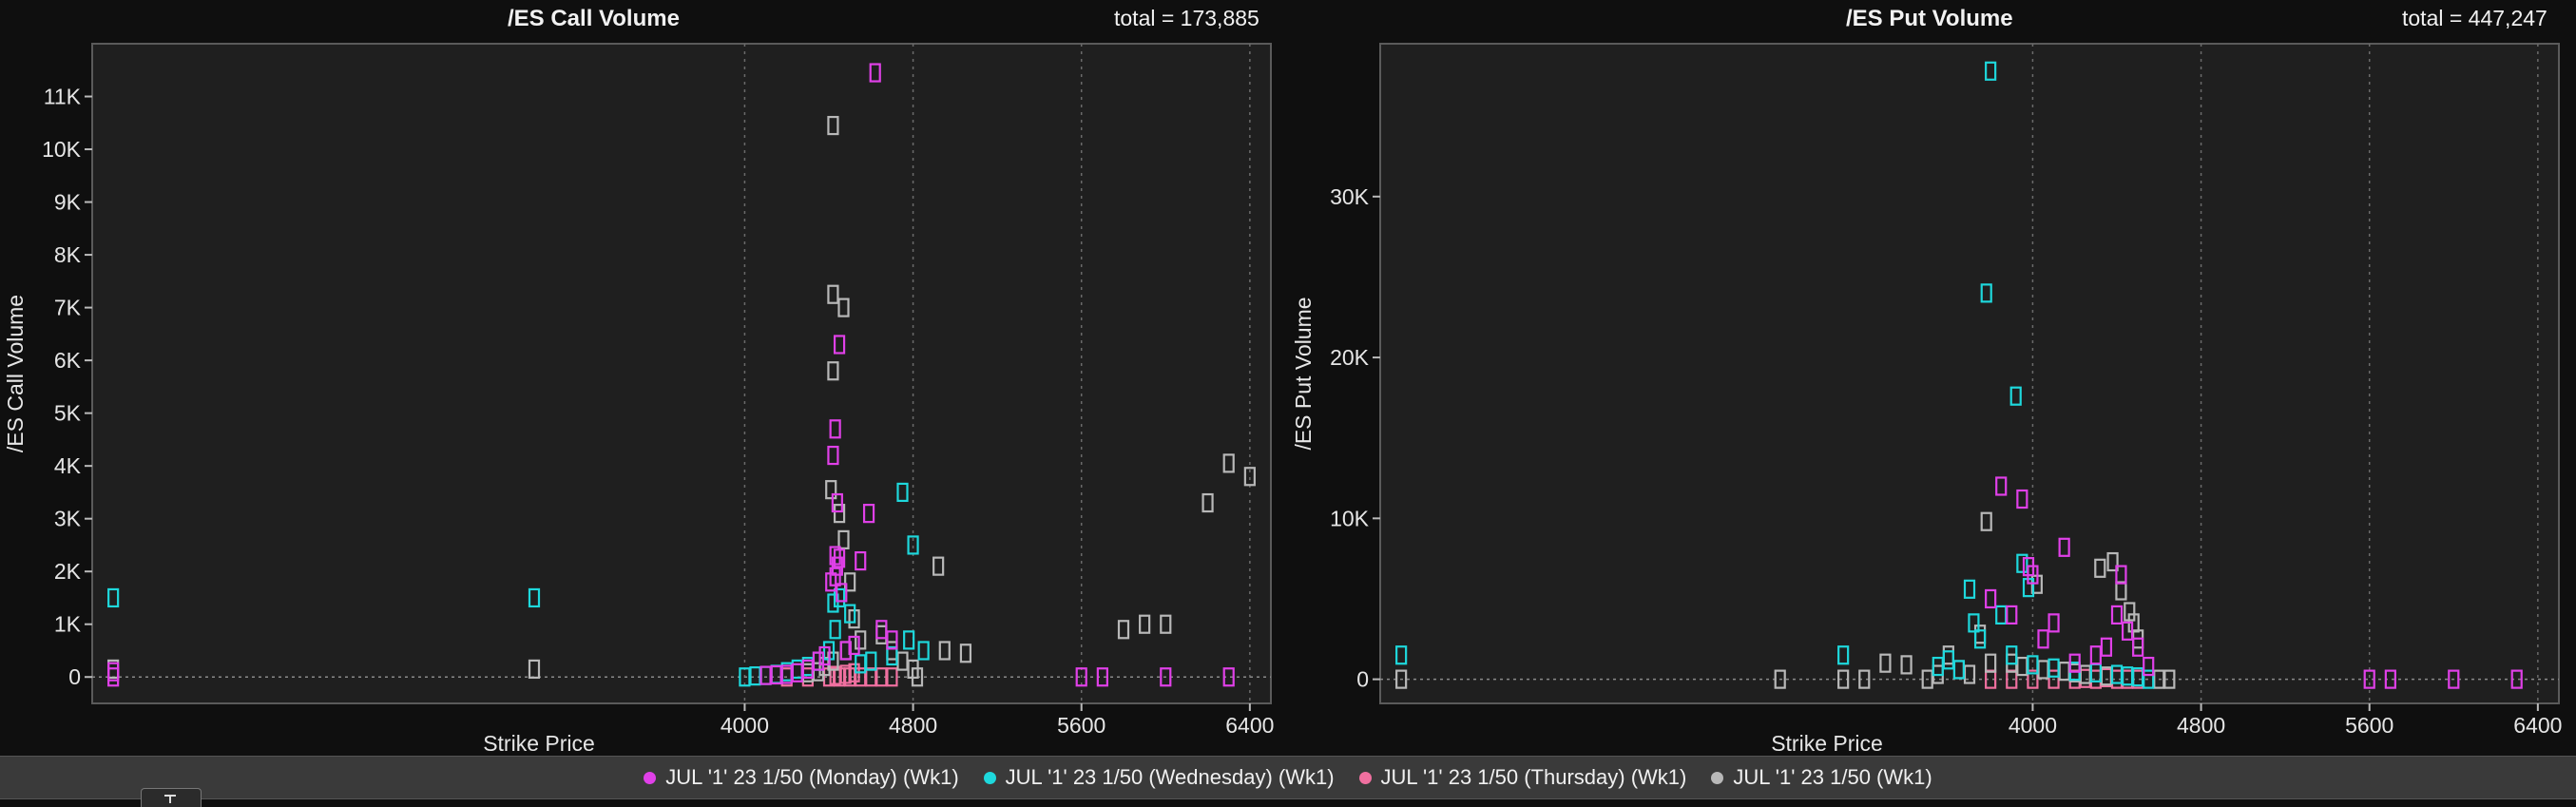 The height and width of the screenshot is (807, 2576). What do you see at coordinates (68, 254) in the screenshot?
I see `y-tick-label: 8K` at bounding box center [68, 254].